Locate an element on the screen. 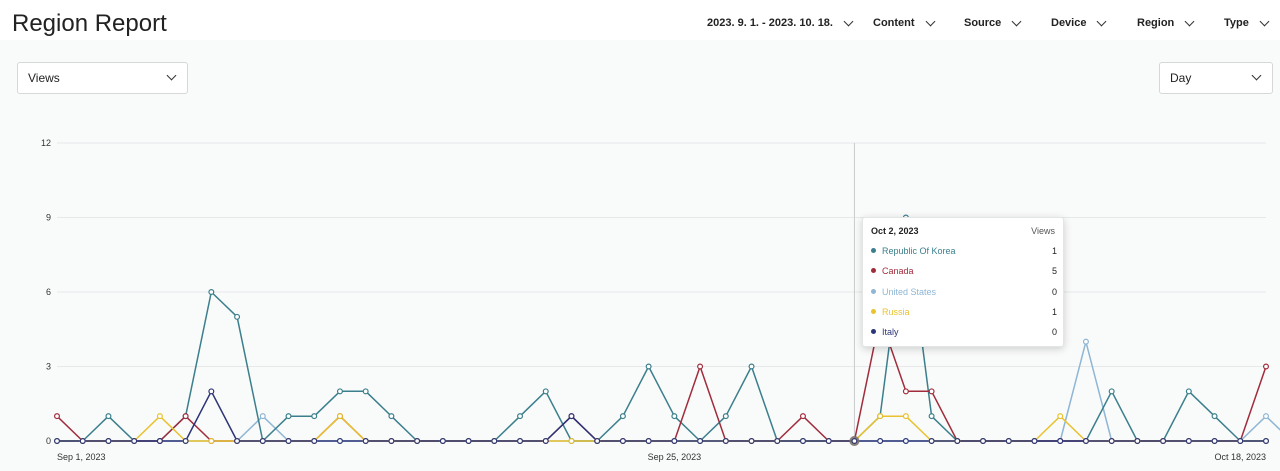  device-filter: Device is located at coordinates (1079, 22).